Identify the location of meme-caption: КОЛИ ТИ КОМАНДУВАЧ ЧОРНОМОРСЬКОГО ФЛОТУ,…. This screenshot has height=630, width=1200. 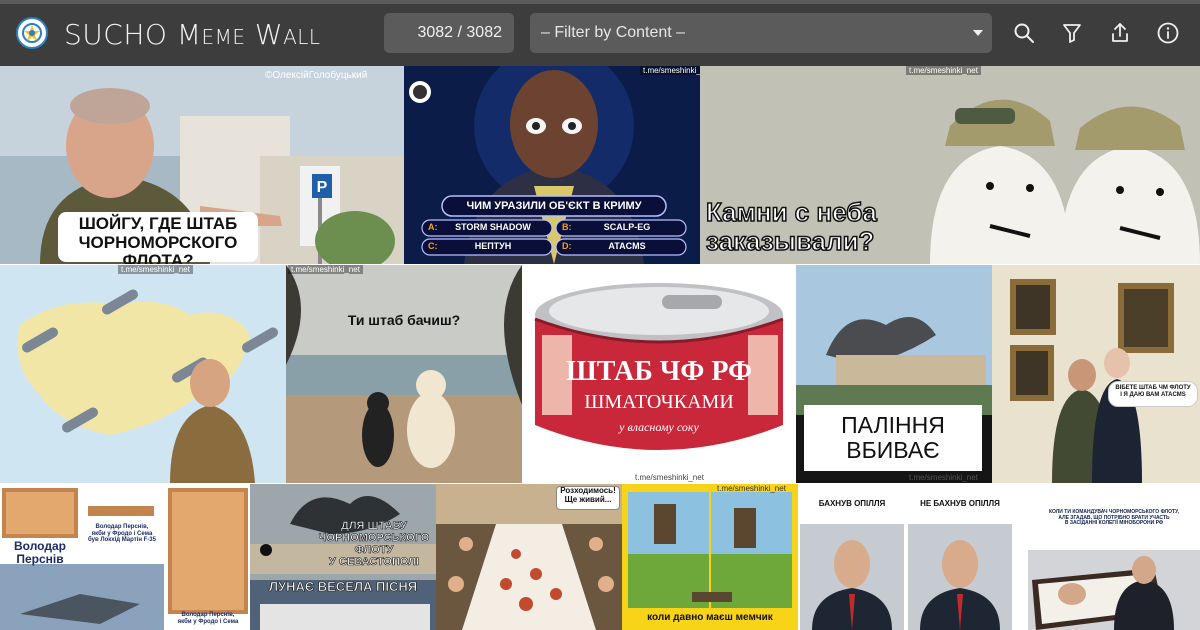
(1114, 517).